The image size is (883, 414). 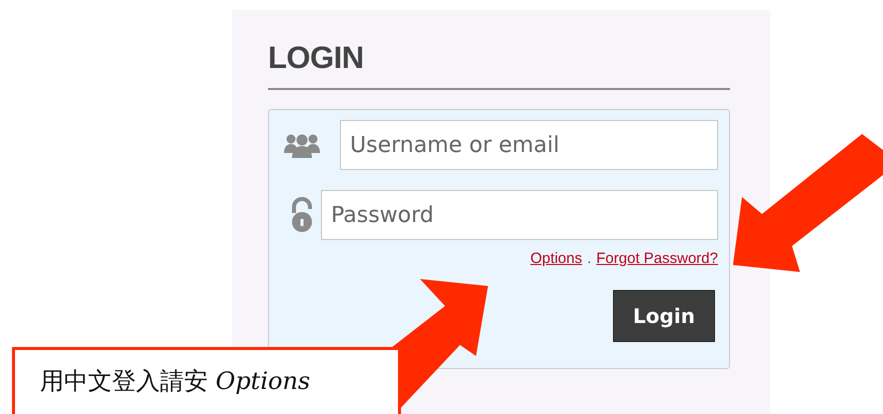 What do you see at coordinates (664, 316) in the screenshot?
I see `login-button: Login` at bounding box center [664, 316].